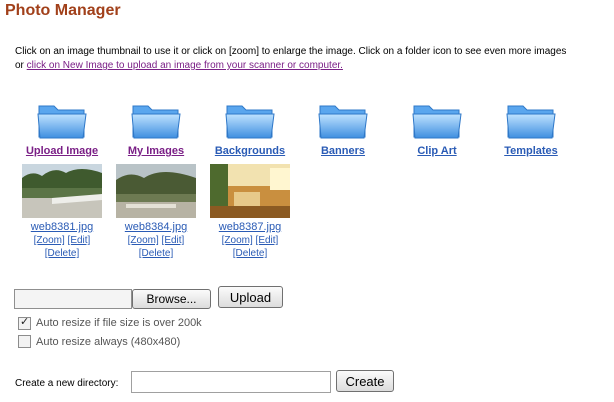 This screenshot has width=614, height=402. Describe the element at coordinates (156, 227) in the screenshot. I see `thumbnail-filename: web8384.jpg` at that location.